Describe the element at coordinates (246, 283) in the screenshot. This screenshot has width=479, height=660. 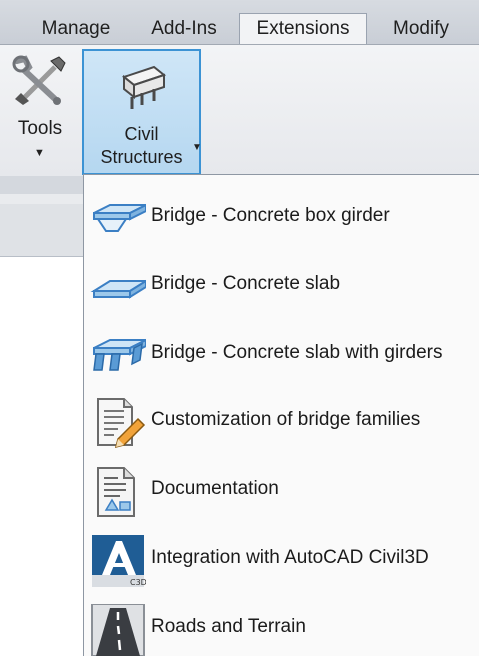
I see `menu-item-label: Bridge - Concrete slab` at that location.